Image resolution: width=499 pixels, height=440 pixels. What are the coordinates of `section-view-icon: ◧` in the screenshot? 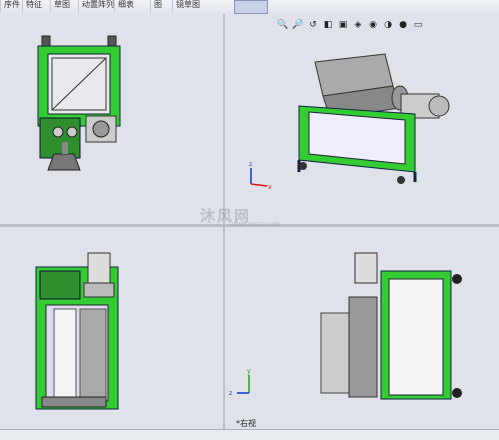 It's located at (328, 25).